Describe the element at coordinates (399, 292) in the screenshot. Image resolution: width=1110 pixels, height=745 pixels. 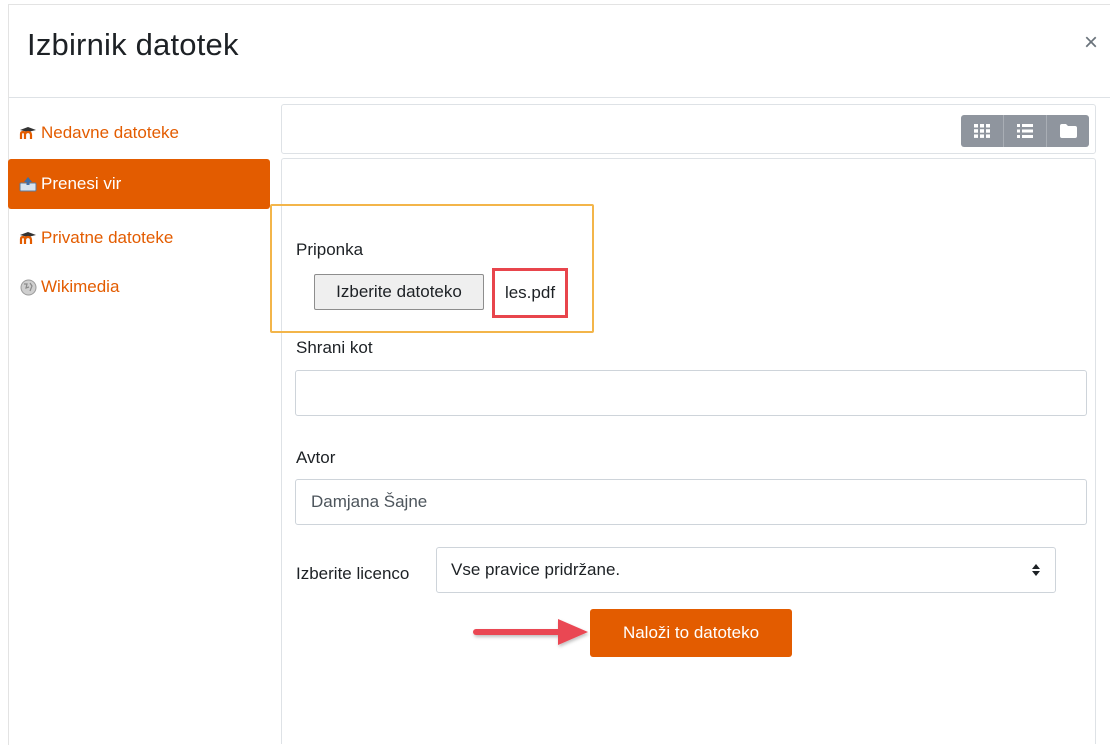
I see `choose-file-button: Izberite datoteko` at that location.